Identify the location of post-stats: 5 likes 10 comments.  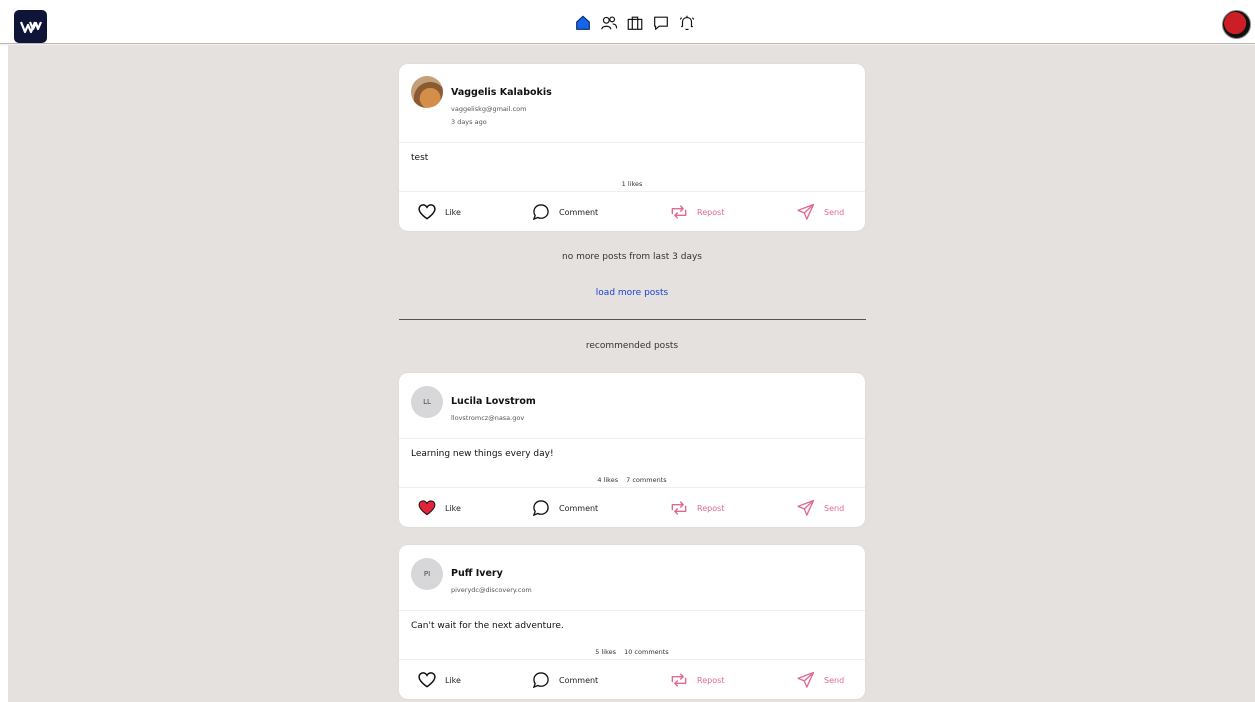
(632, 652).